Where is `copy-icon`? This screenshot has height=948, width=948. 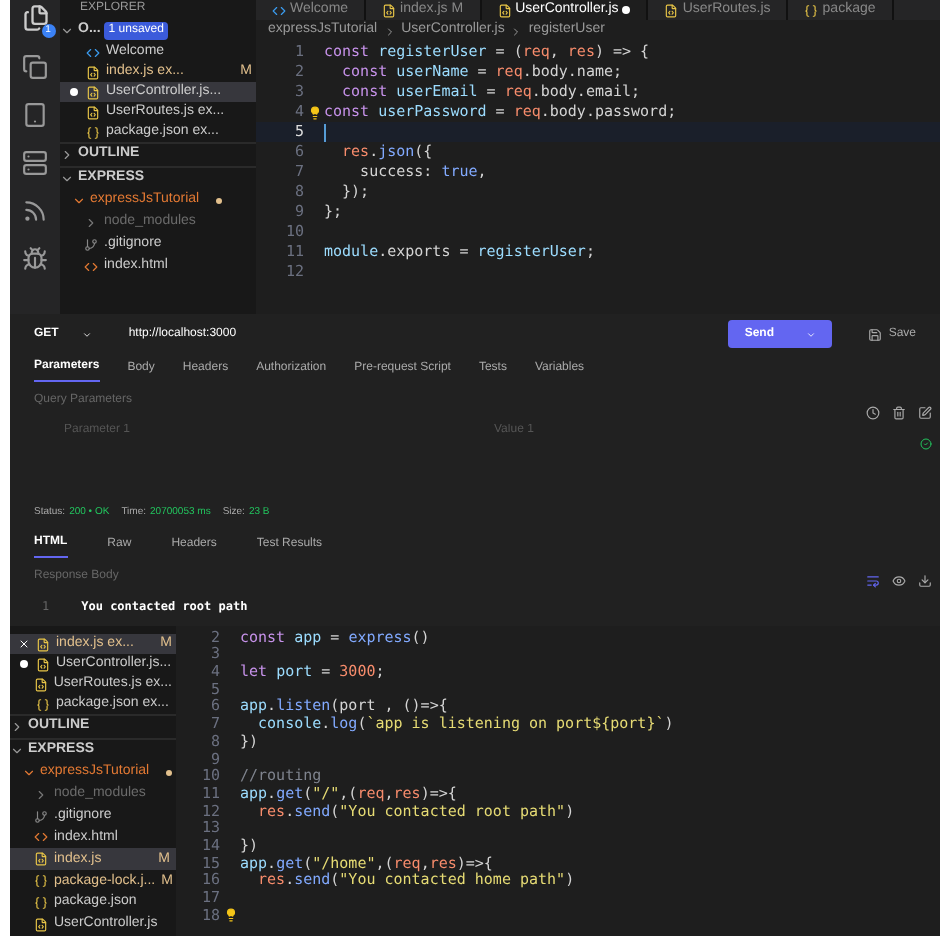
copy-icon is located at coordinates (35, 67).